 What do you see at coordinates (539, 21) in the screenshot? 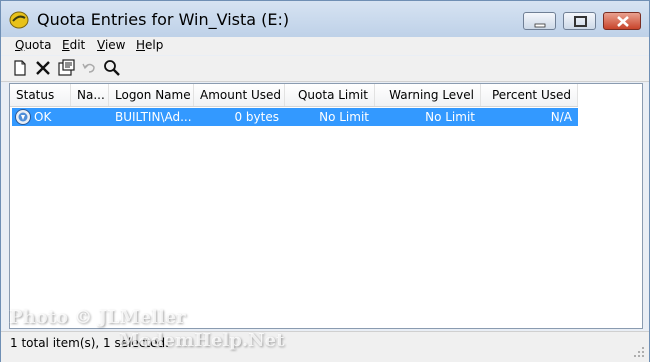
I see `minimize-button` at bounding box center [539, 21].